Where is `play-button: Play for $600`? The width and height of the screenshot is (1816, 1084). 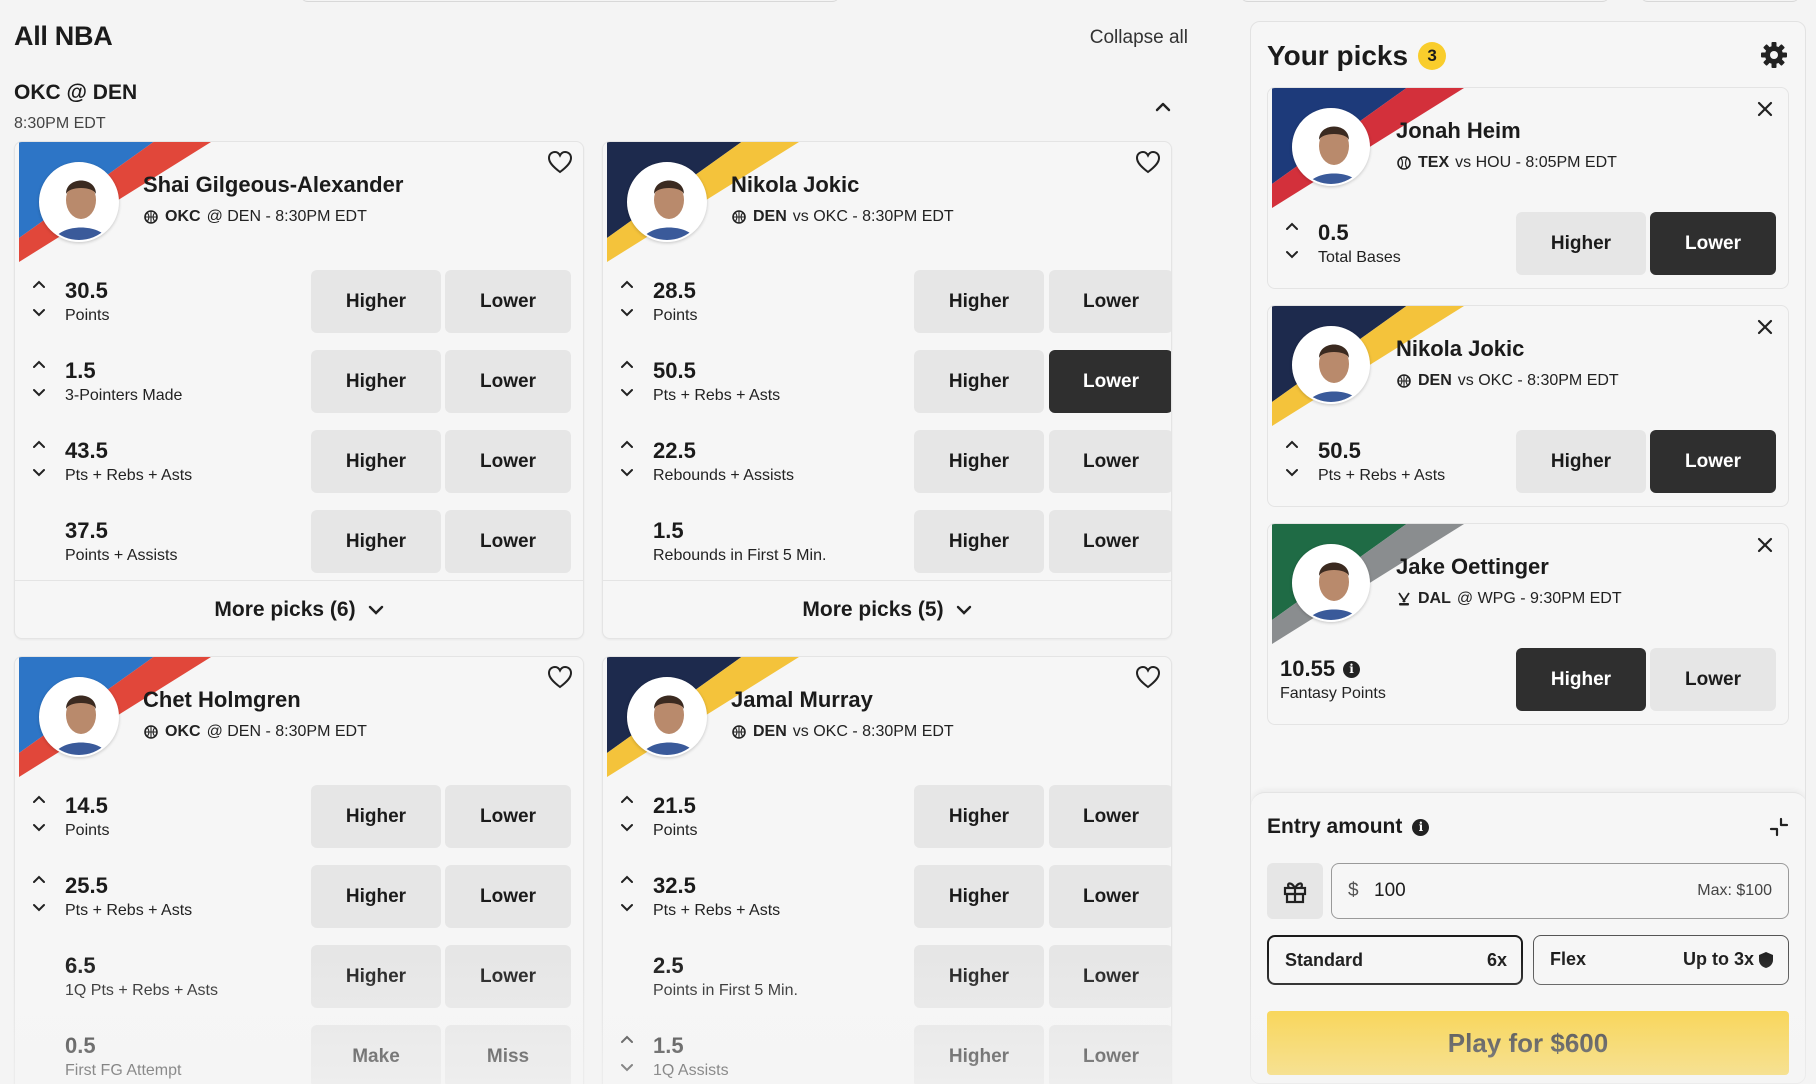 play-button: Play for $600 is located at coordinates (1528, 1043).